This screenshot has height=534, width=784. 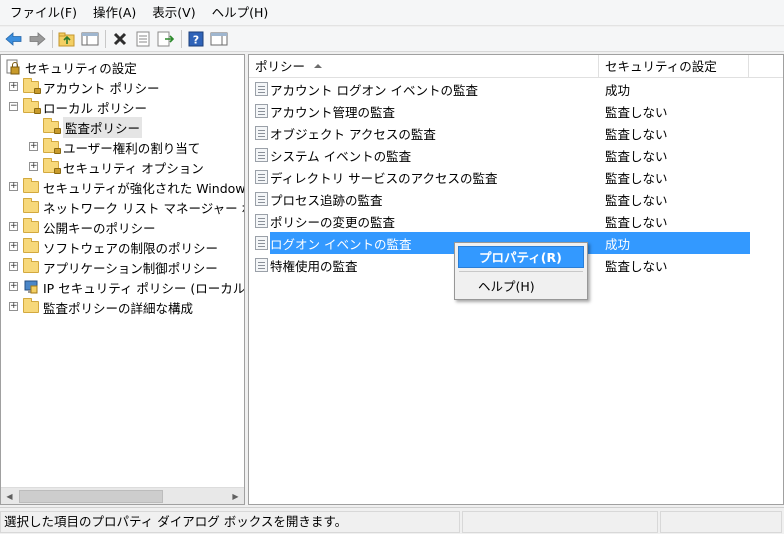 What do you see at coordinates (505, 177) in the screenshot?
I see `list-row: ディレクトリ サービスのアクセスの監査 監査しない` at bounding box center [505, 177].